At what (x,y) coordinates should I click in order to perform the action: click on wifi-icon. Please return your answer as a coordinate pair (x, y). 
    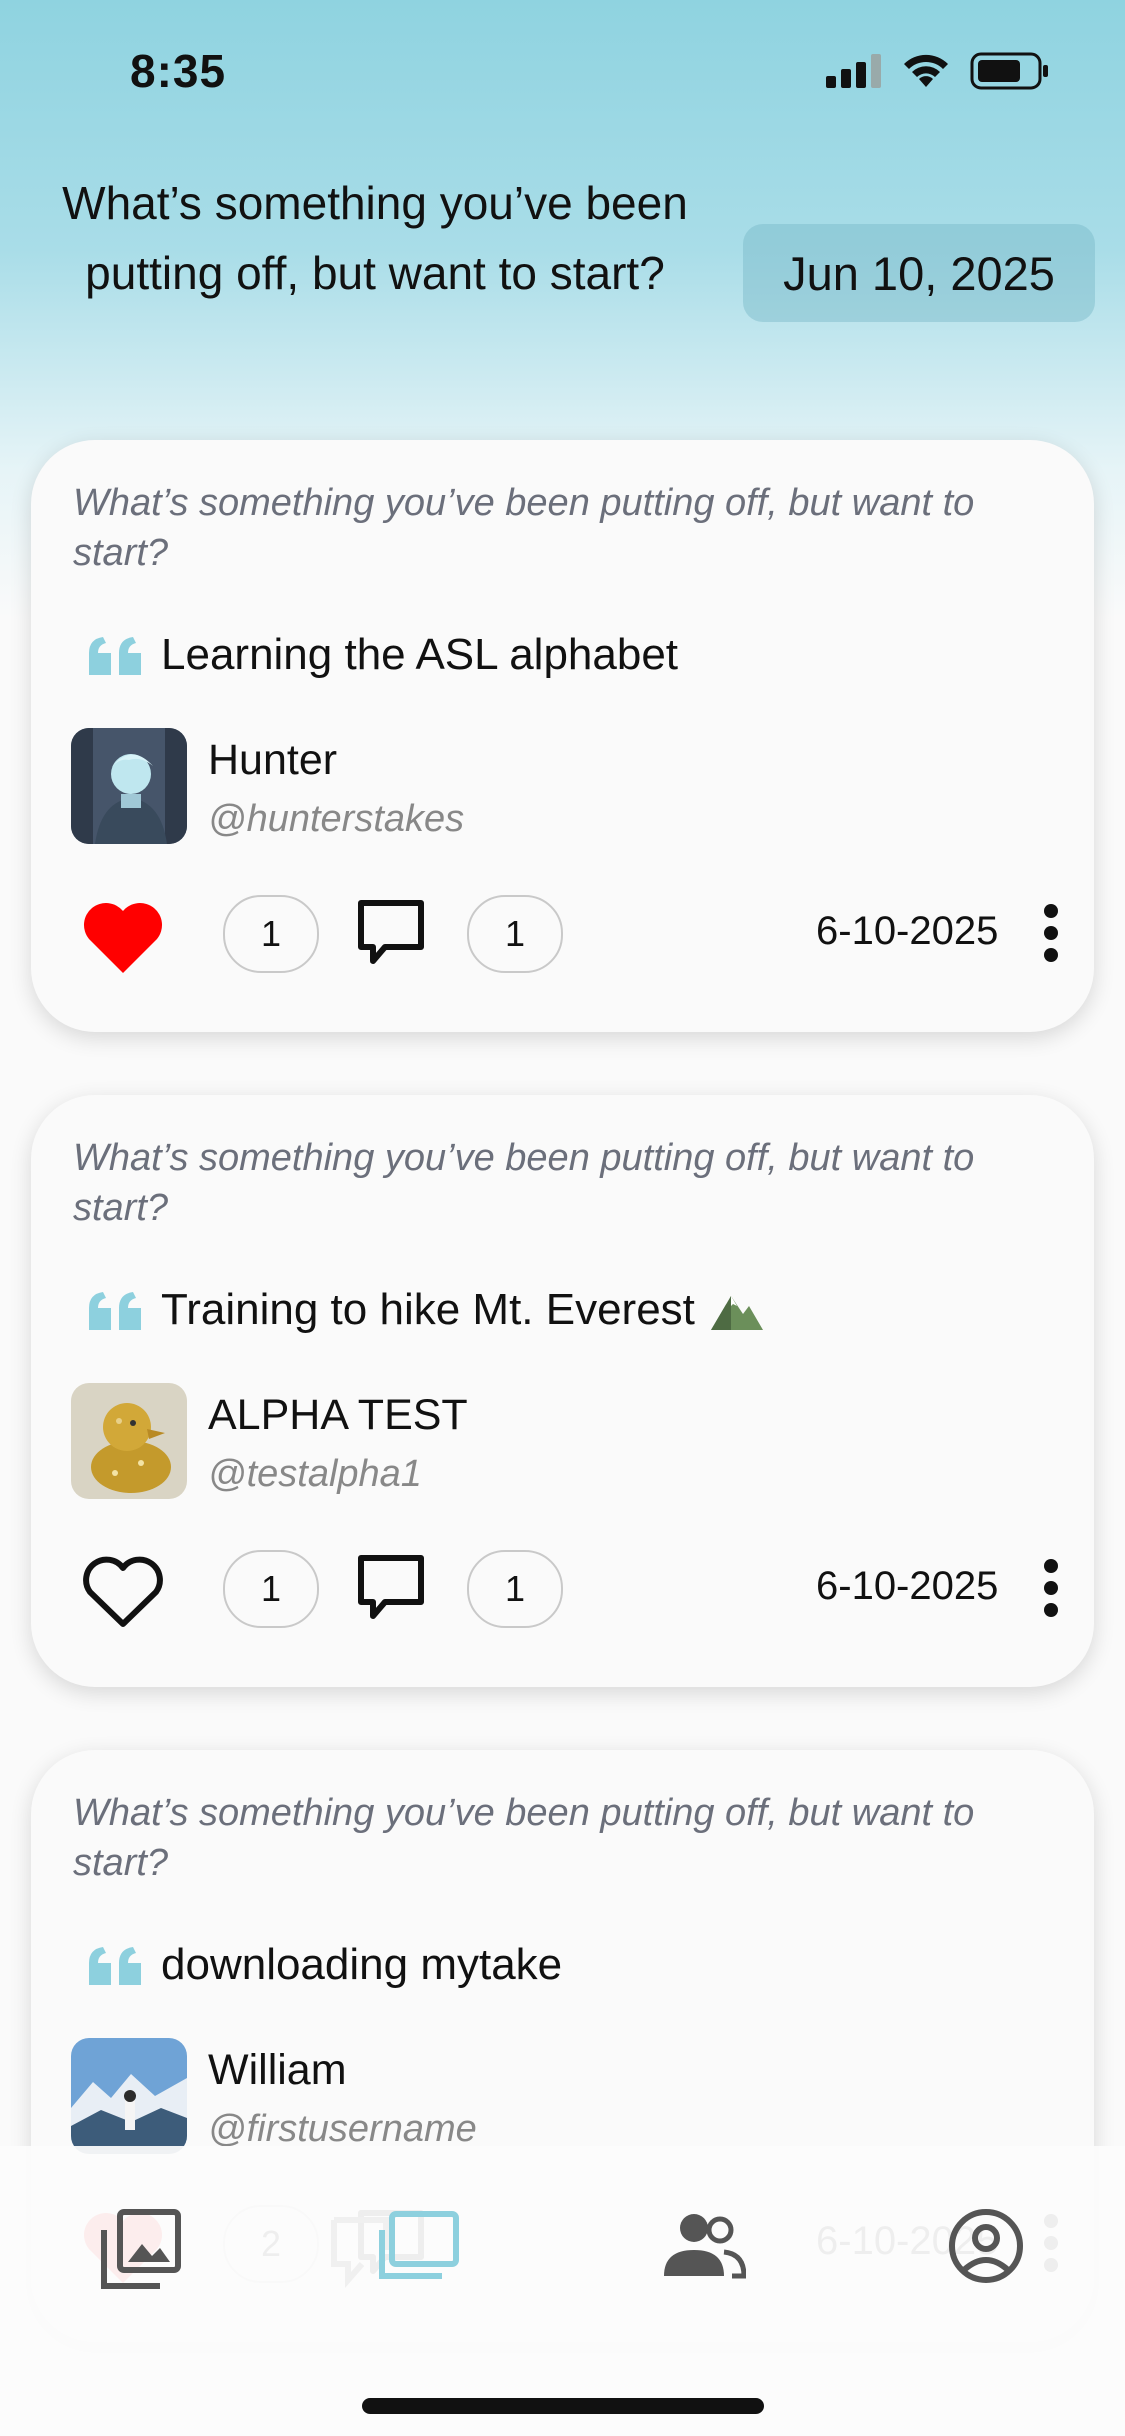
    Looking at the image, I should click on (926, 70).